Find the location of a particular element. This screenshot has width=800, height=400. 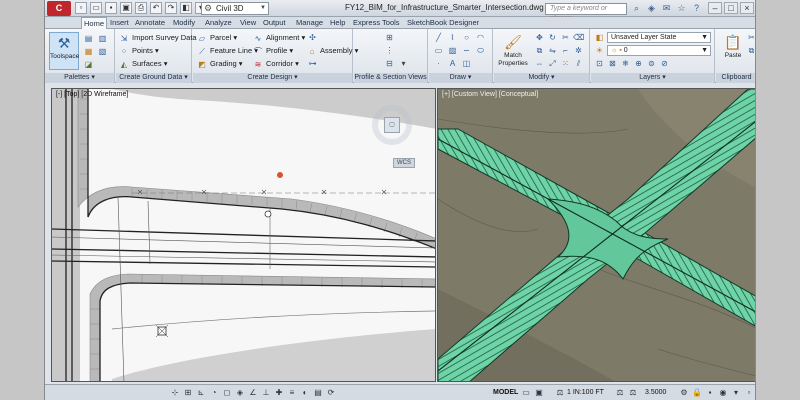

tab-insert: Insert is located at coordinates (119, 23).